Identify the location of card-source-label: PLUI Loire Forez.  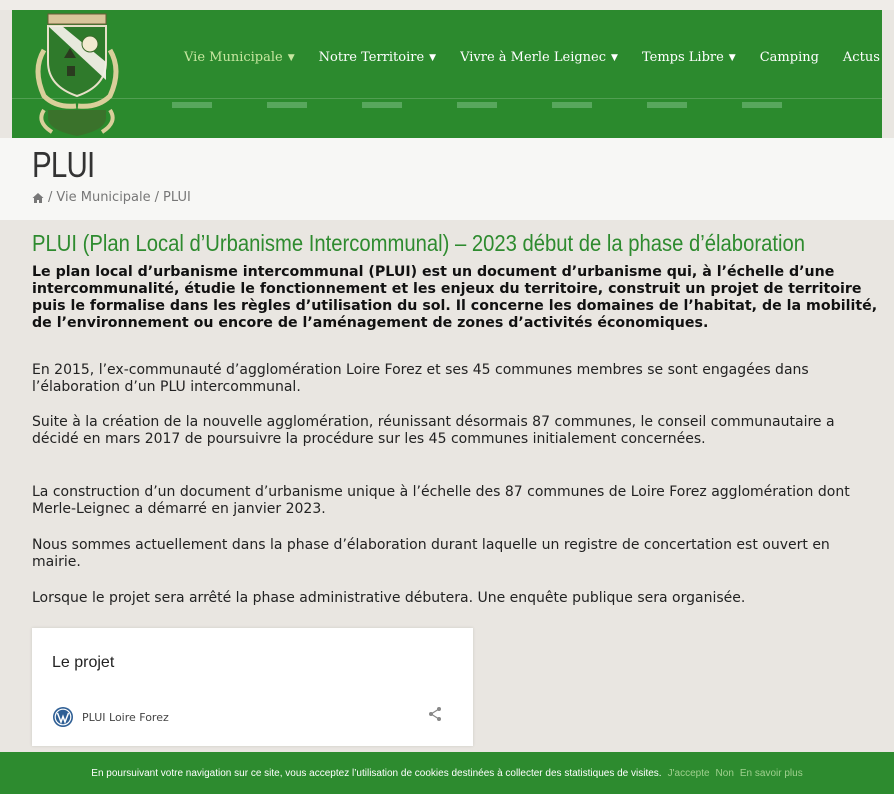
(125, 717).